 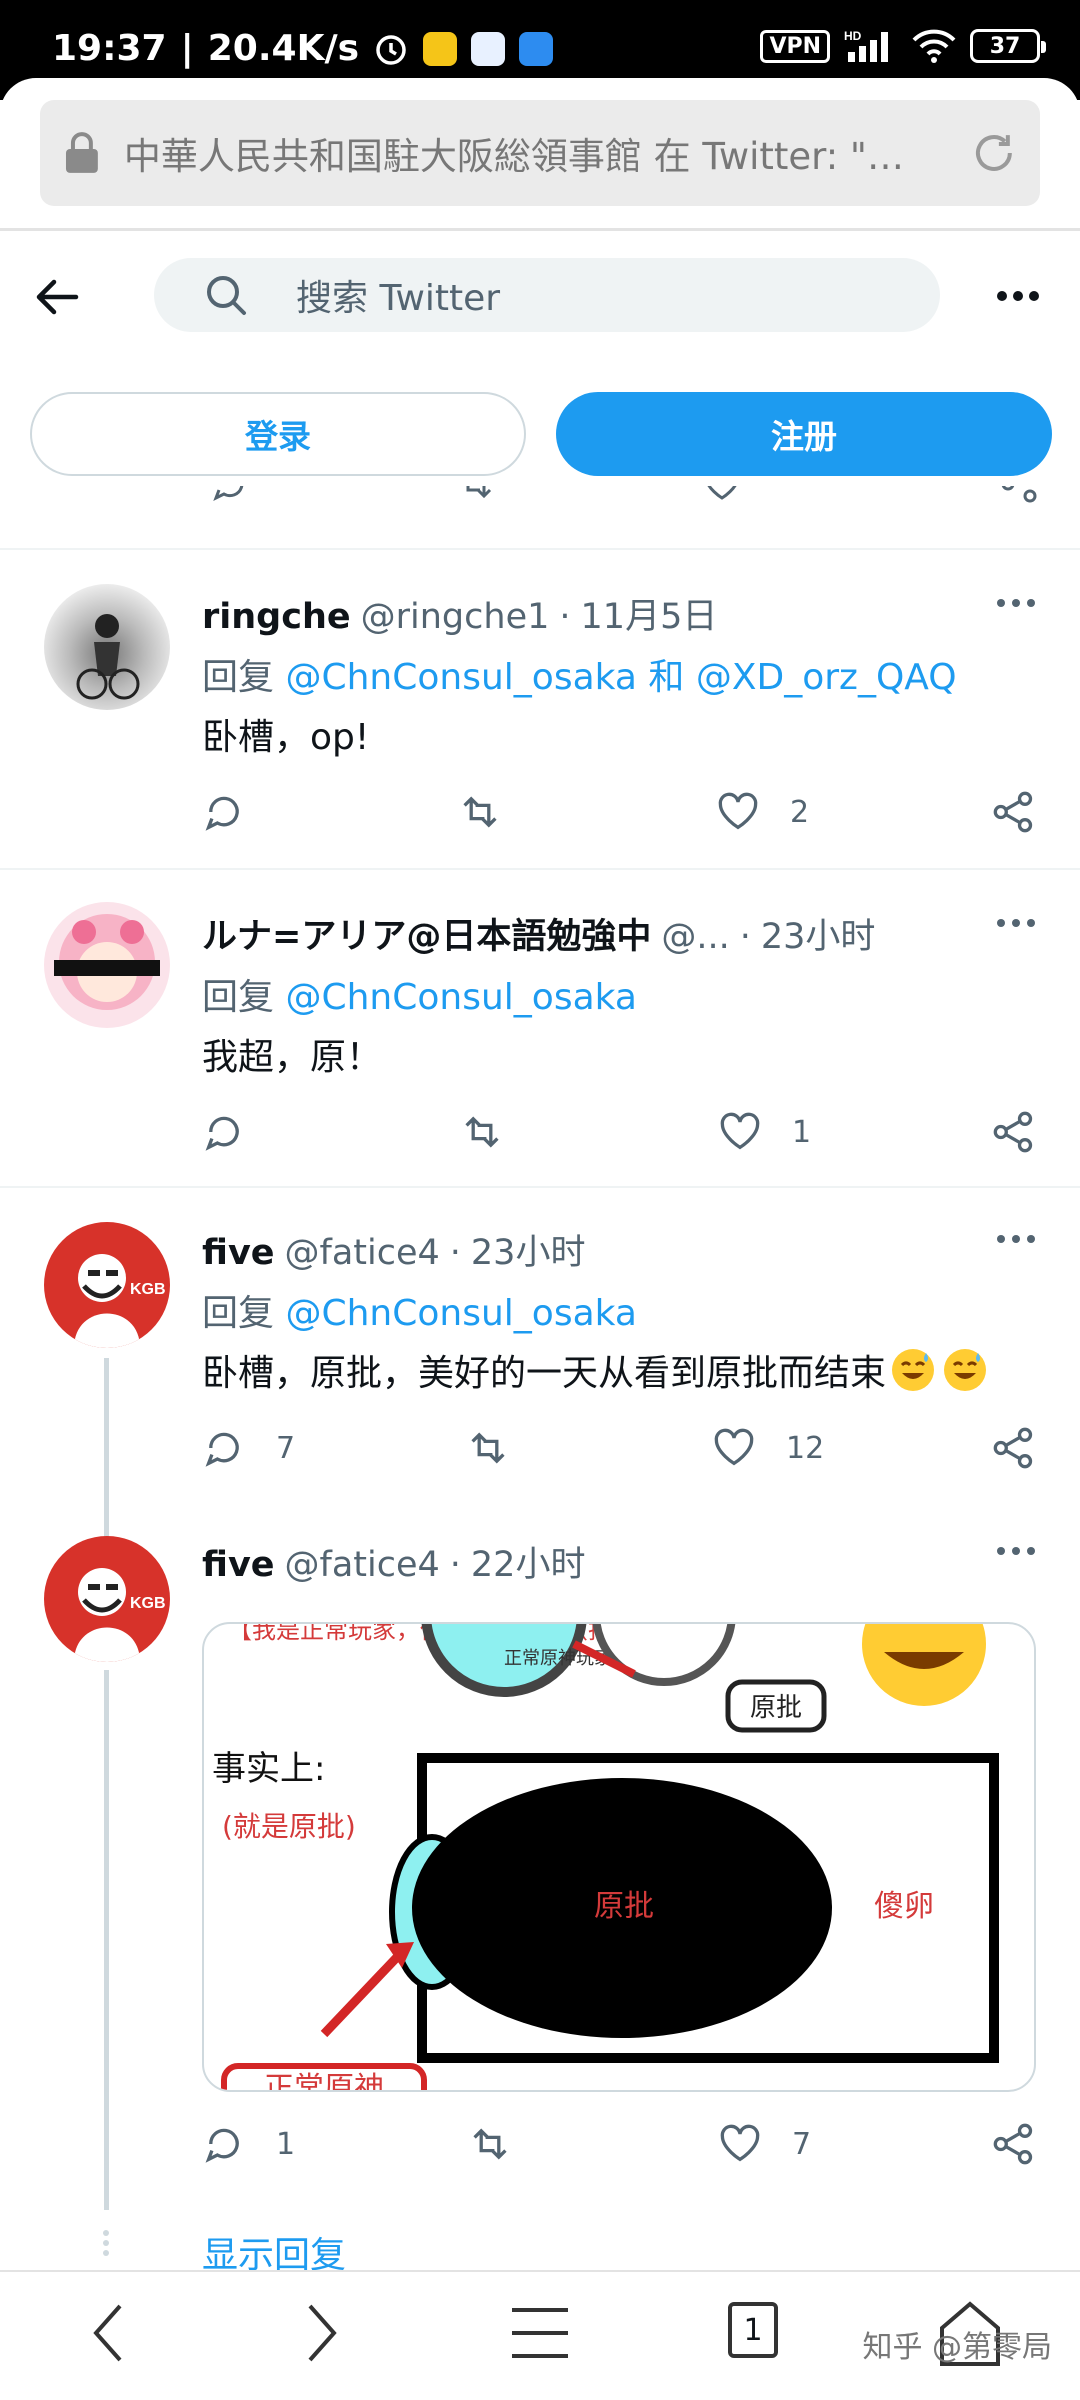 I want to click on thread-dots, so click(x=106, y=2243).